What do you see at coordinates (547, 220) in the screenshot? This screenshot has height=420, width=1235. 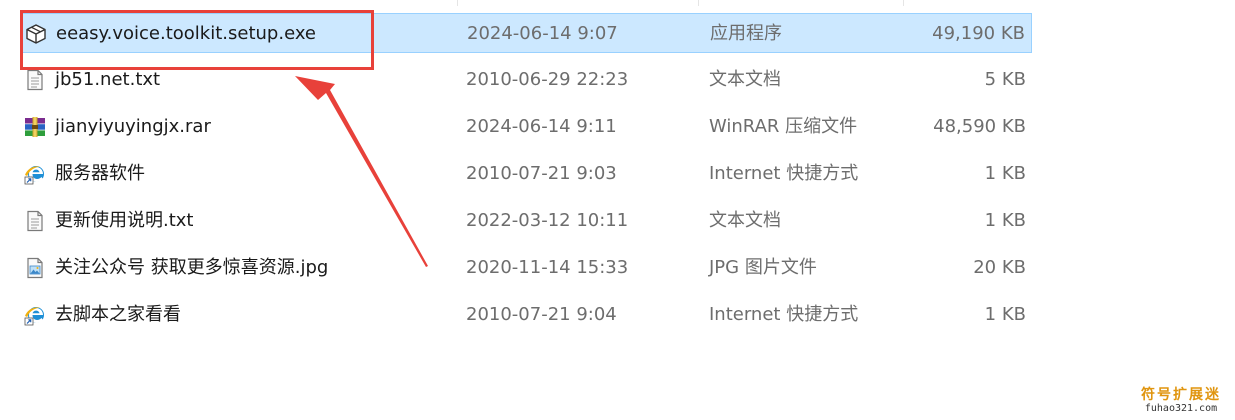 I see `file-date: 2022-03-12 10:11` at bounding box center [547, 220].